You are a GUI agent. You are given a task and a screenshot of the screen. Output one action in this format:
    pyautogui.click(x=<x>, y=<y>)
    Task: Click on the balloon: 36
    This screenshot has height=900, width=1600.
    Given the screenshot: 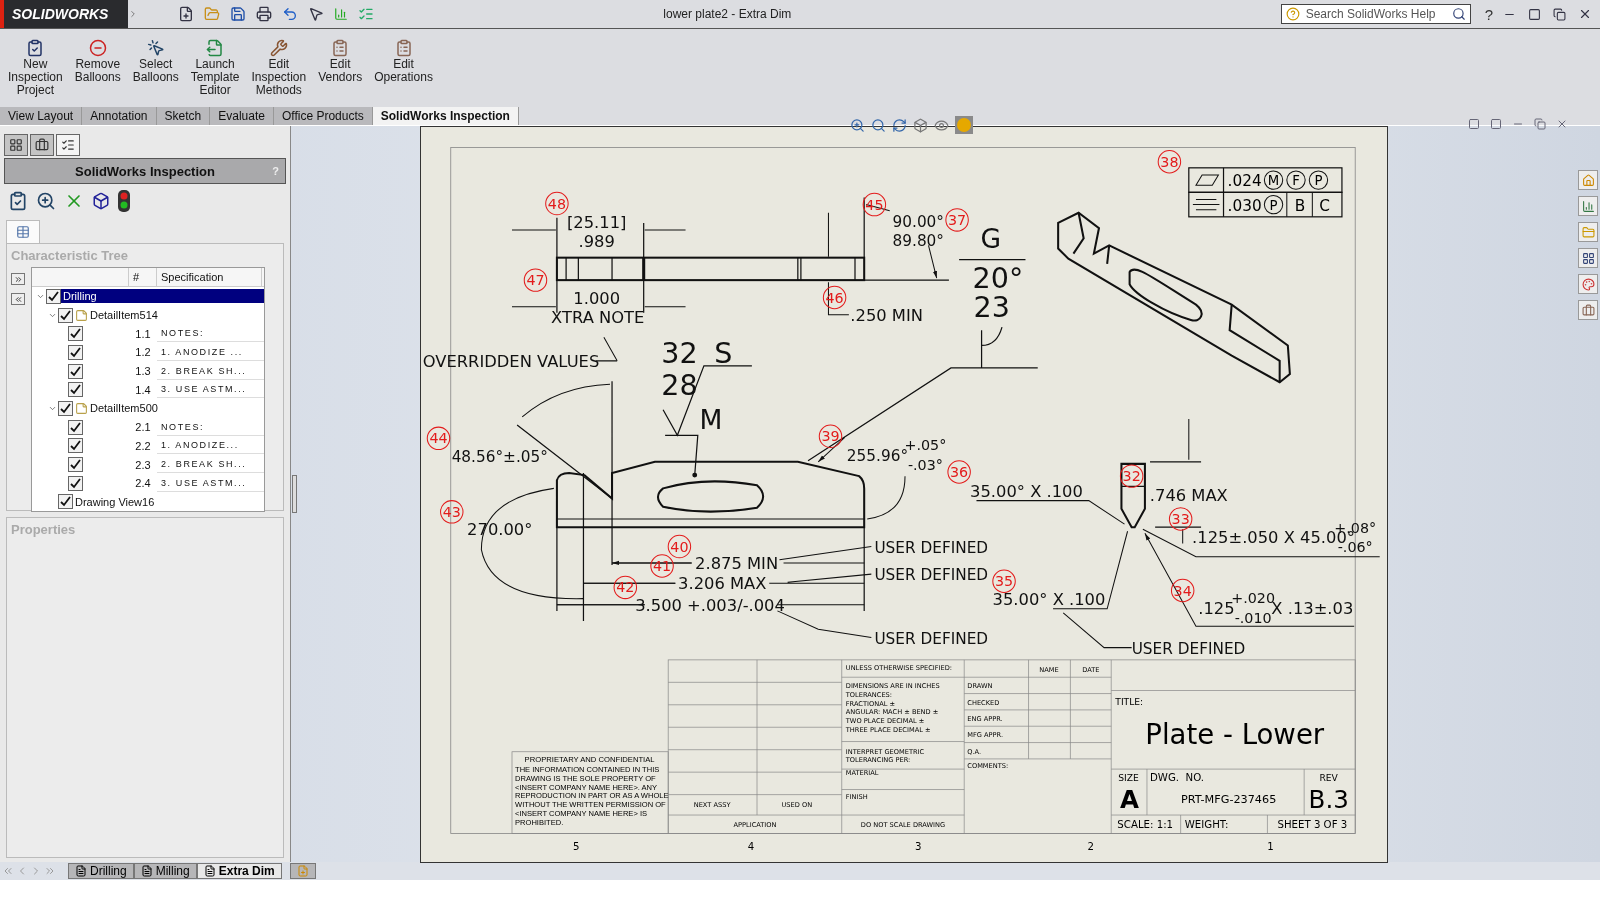 What is the action you would take?
    pyautogui.click(x=959, y=472)
    